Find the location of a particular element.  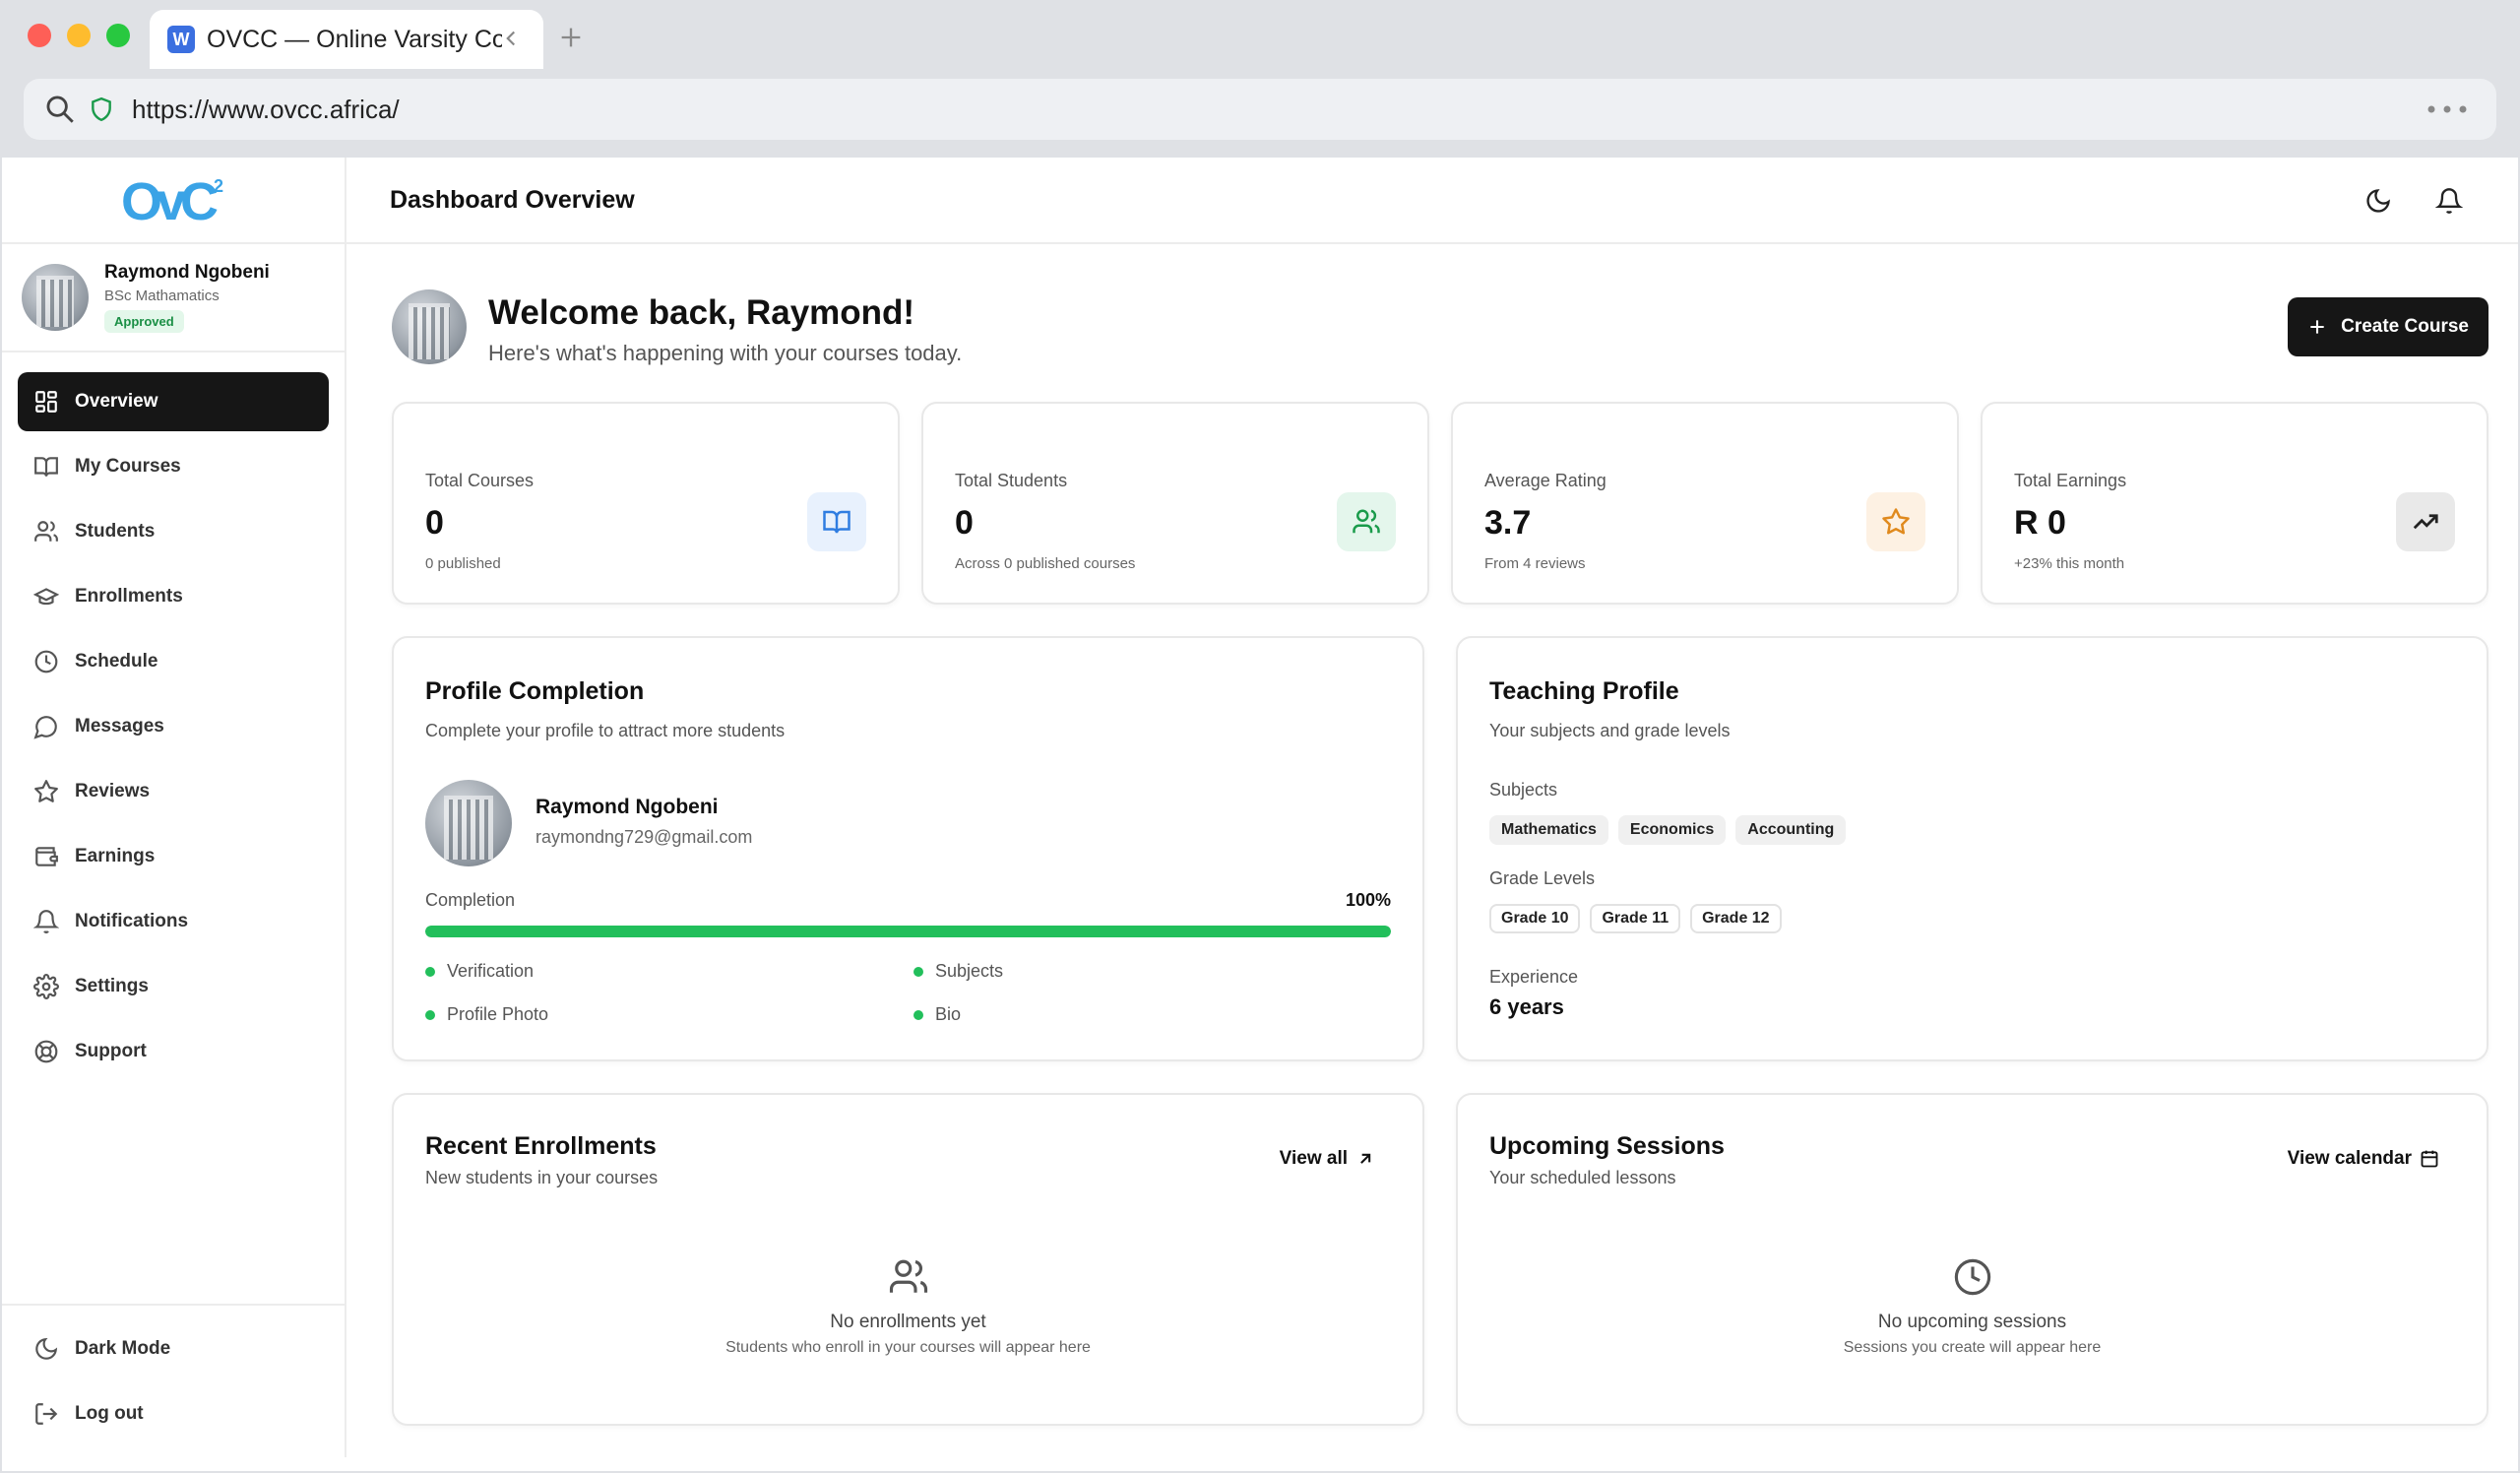

panel-subtitle: New students in your courses is located at coordinates (542, 1177).